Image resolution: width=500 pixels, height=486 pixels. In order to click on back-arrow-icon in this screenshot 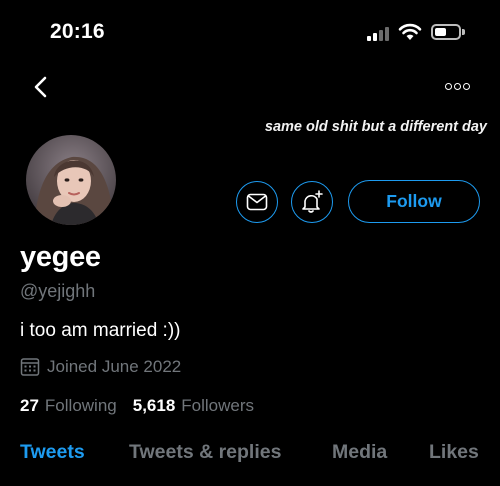, I will do `click(40, 87)`.